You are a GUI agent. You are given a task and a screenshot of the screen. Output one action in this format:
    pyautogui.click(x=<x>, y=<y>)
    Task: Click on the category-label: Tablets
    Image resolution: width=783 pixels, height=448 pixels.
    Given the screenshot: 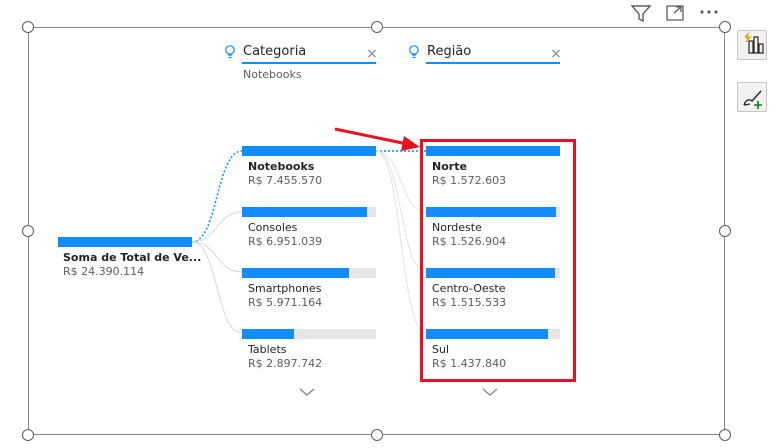 What is the action you would take?
    pyautogui.click(x=267, y=349)
    